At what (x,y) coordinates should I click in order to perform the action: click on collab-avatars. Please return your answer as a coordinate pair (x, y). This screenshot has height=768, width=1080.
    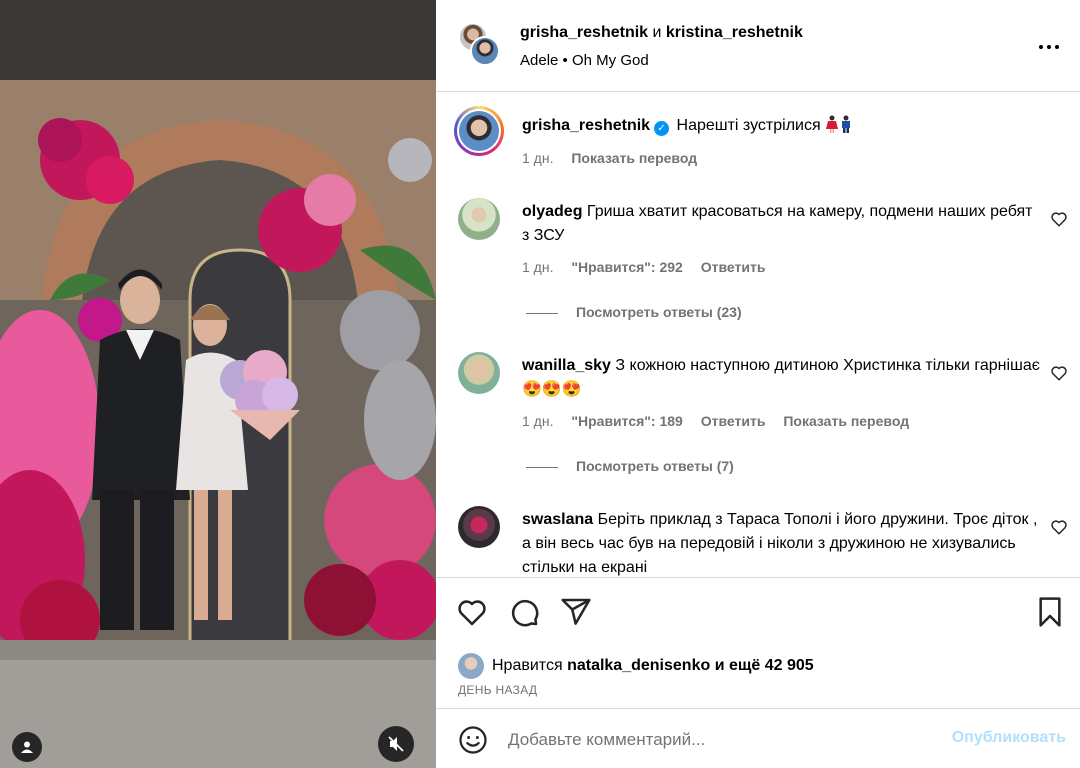
    Looking at the image, I should click on (479, 44).